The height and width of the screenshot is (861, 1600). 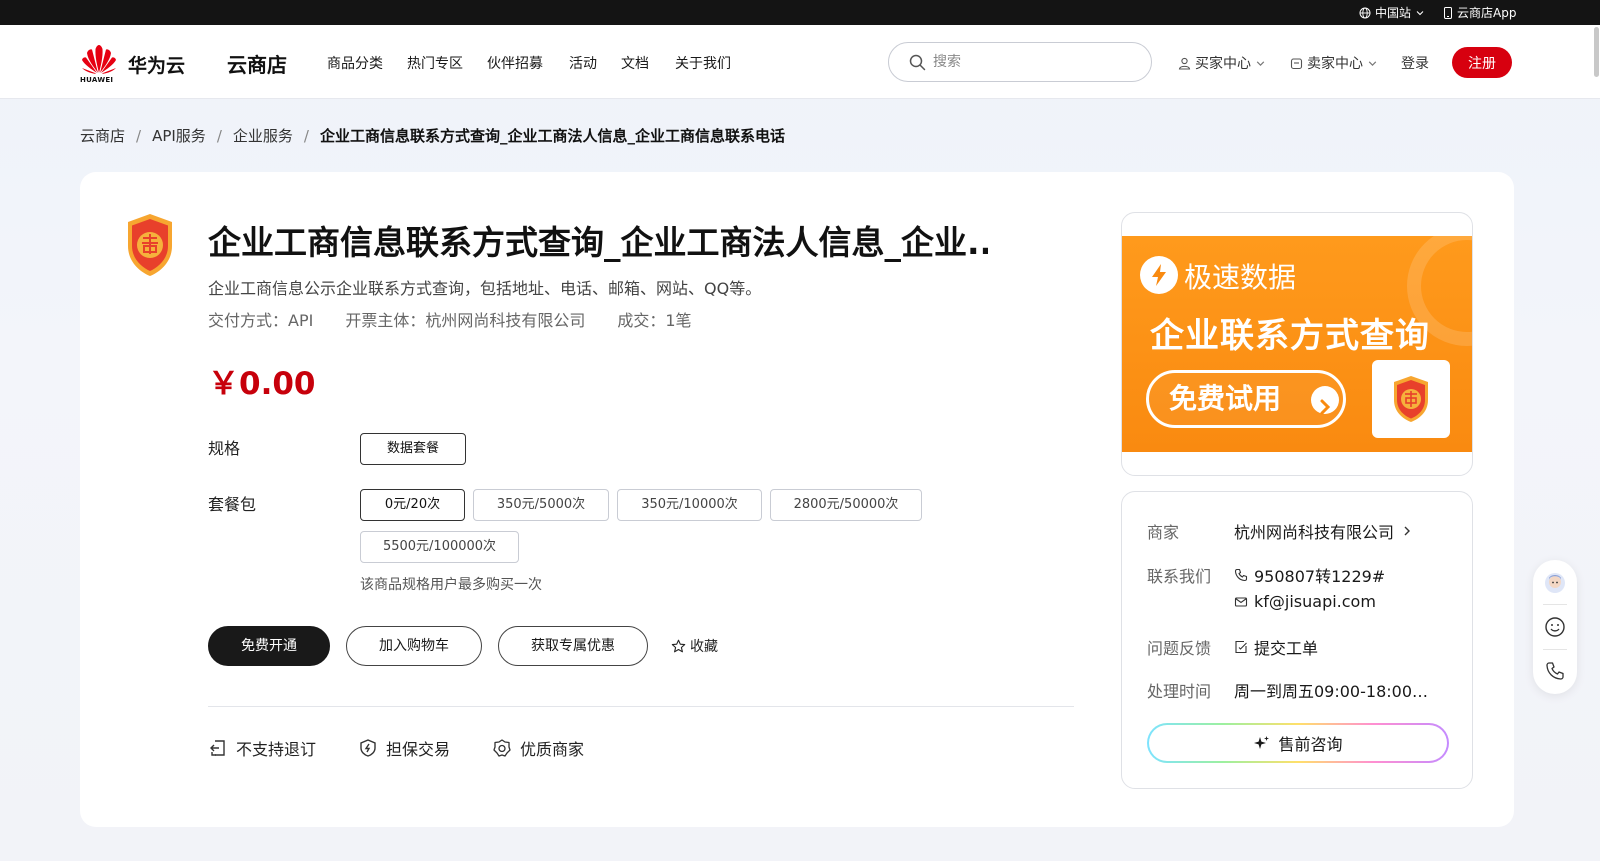 I want to click on floating-service-bar, so click(x=1555, y=627).